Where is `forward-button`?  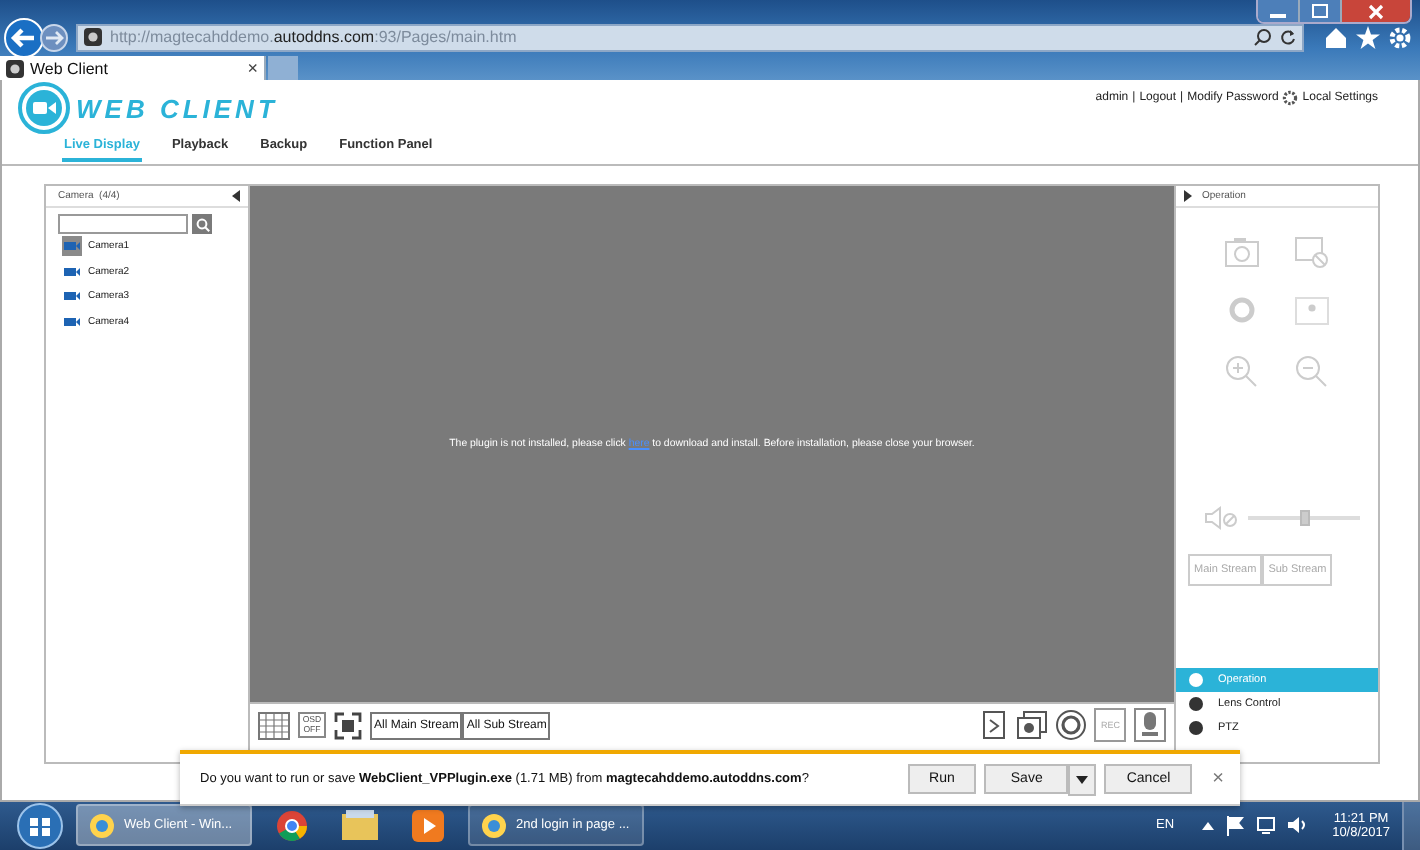
forward-button is located at coordinates (54, 37).